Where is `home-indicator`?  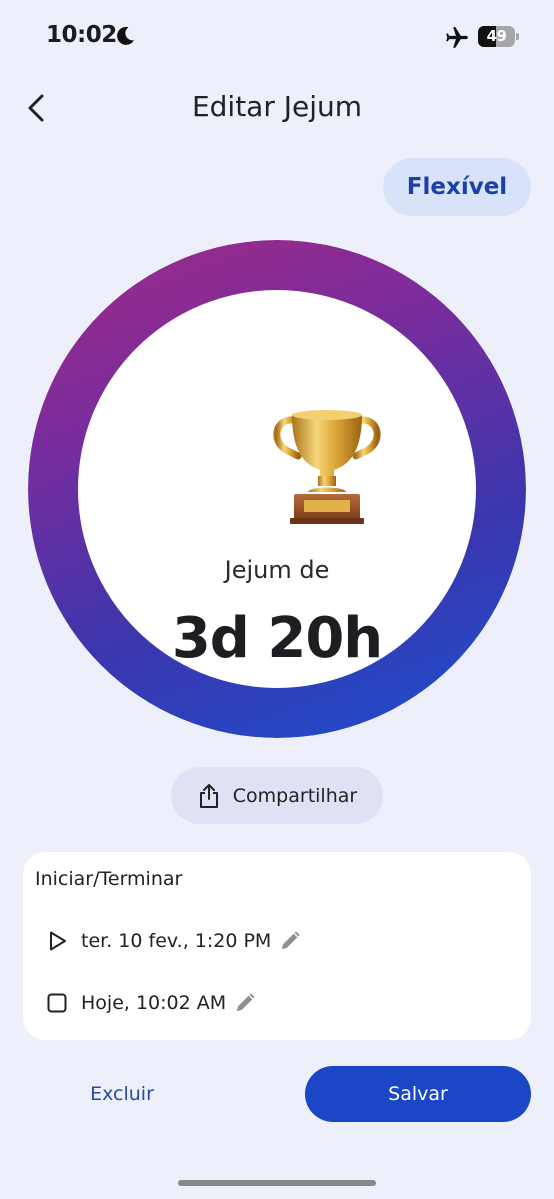
home-indicator is located at coordinates (277, 1183).